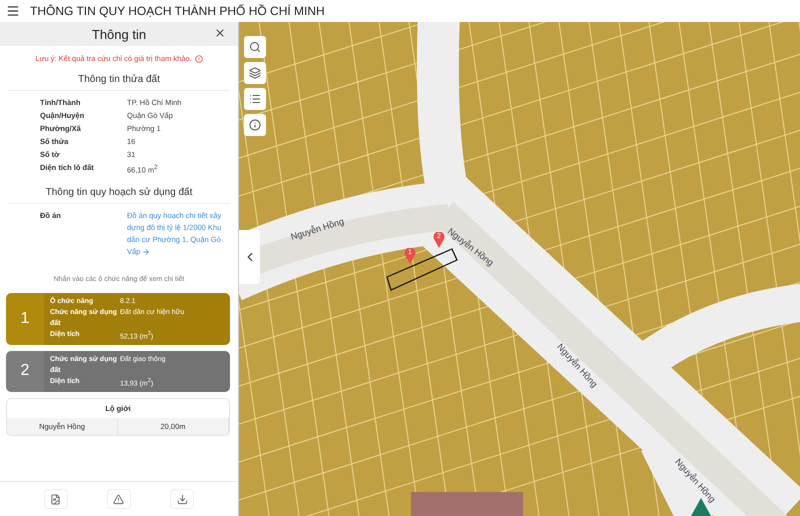 The width and height of the screenshot is (800, 516). Describe the element at coordinates (13, 11) in the screenshot. I see `menu-icon` at that location.